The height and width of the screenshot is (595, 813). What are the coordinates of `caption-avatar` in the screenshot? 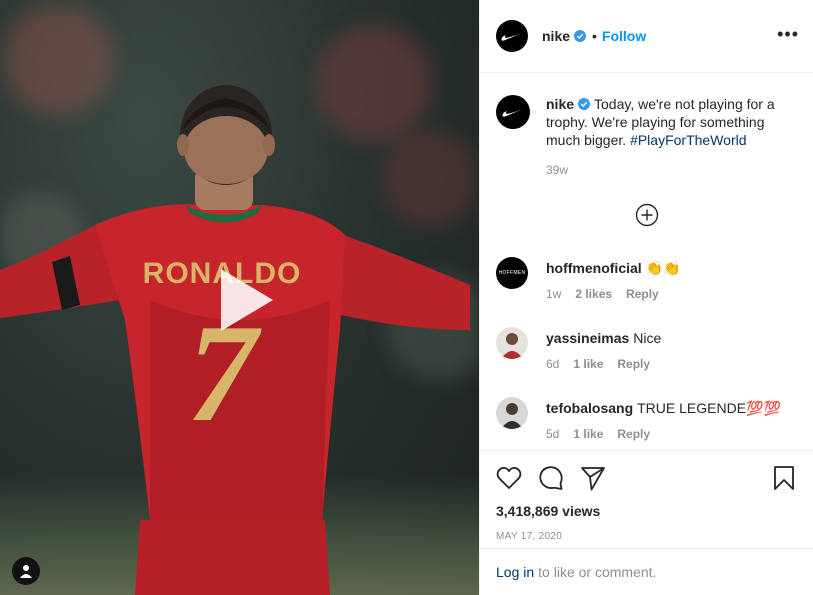 It's located at (513, 112).